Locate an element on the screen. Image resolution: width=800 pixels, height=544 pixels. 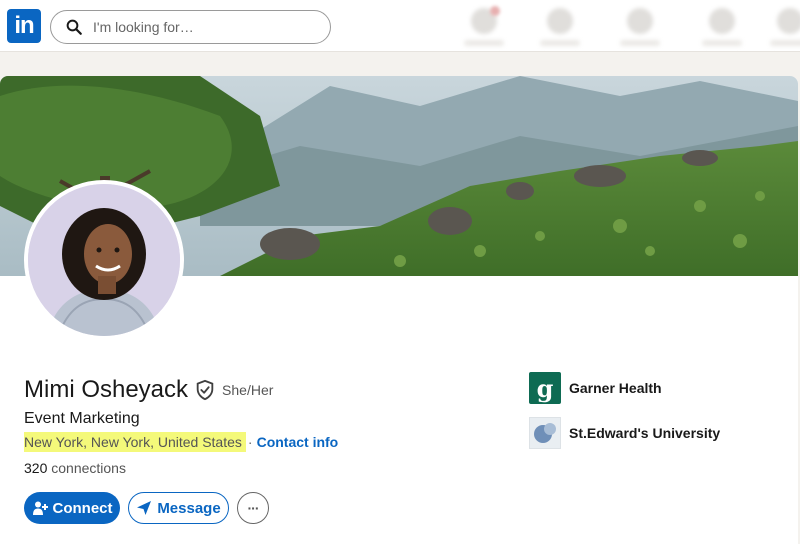
message-button: Message is located at coordinates (178, 508).